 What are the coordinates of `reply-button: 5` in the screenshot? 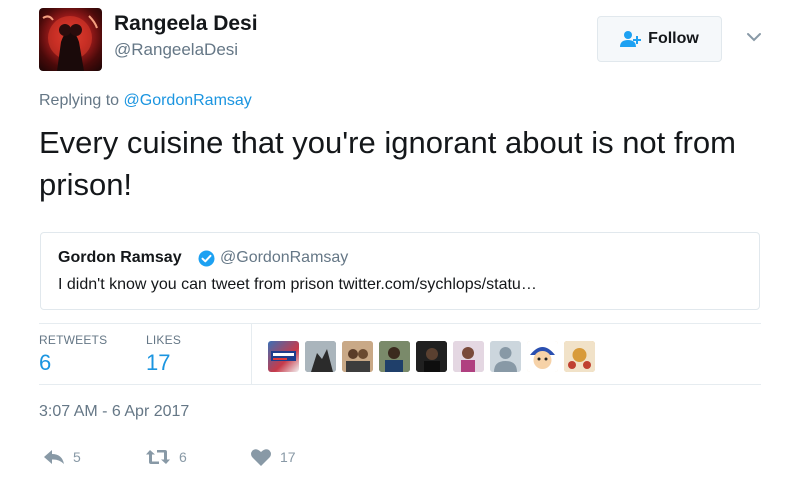 It's located at (62, 457).